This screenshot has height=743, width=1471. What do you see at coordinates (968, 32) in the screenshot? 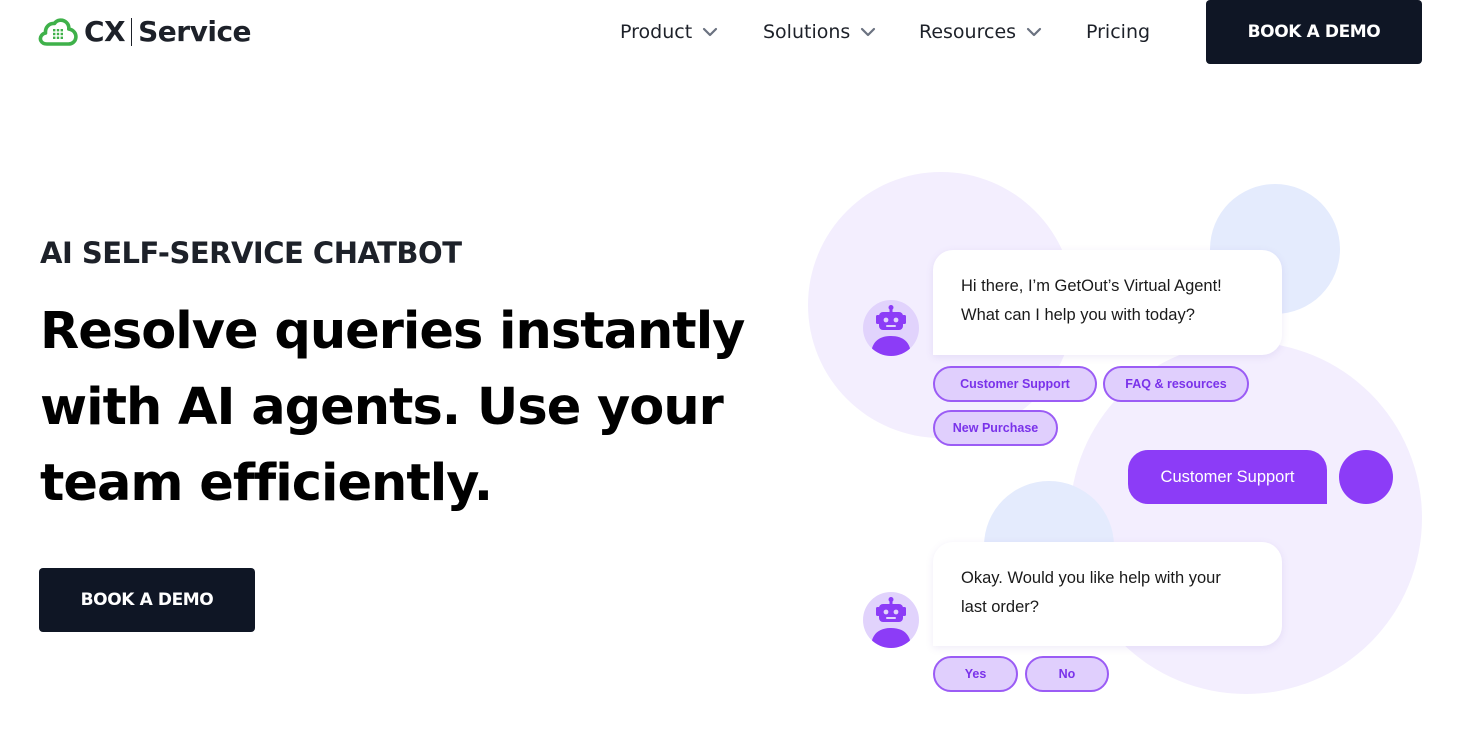
I see `nav-label-resources: Resources` at bounding box center [968, 32].